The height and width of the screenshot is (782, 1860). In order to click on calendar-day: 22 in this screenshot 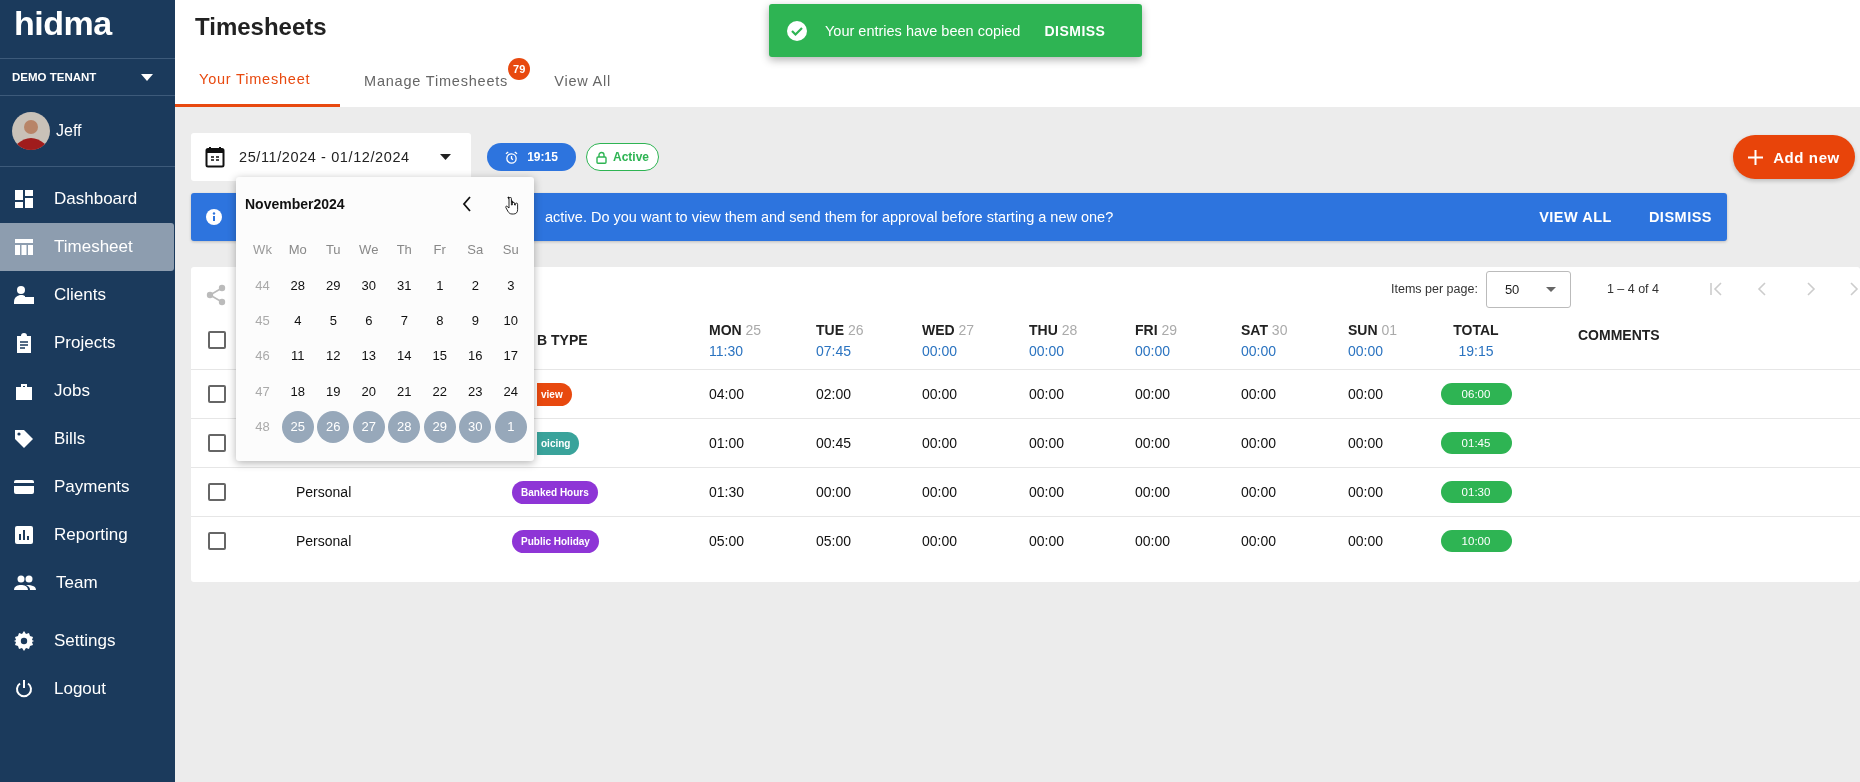, I will do `click(439, 391)`.